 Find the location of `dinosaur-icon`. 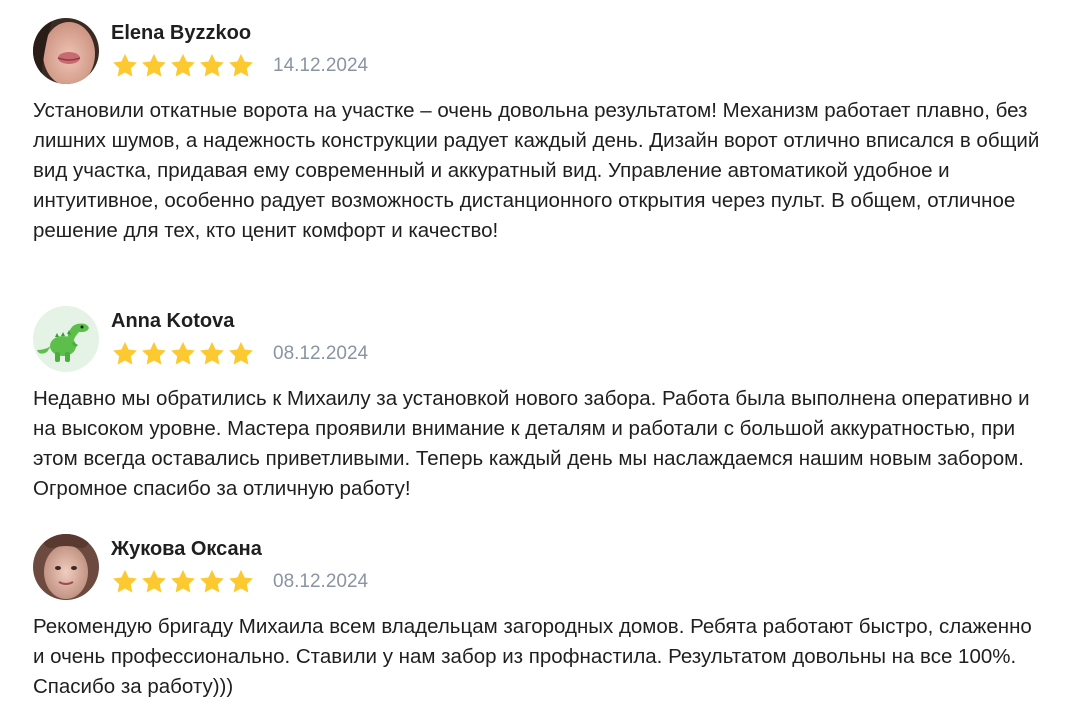

dinosaur-icon is located at coordinates (66, 339).